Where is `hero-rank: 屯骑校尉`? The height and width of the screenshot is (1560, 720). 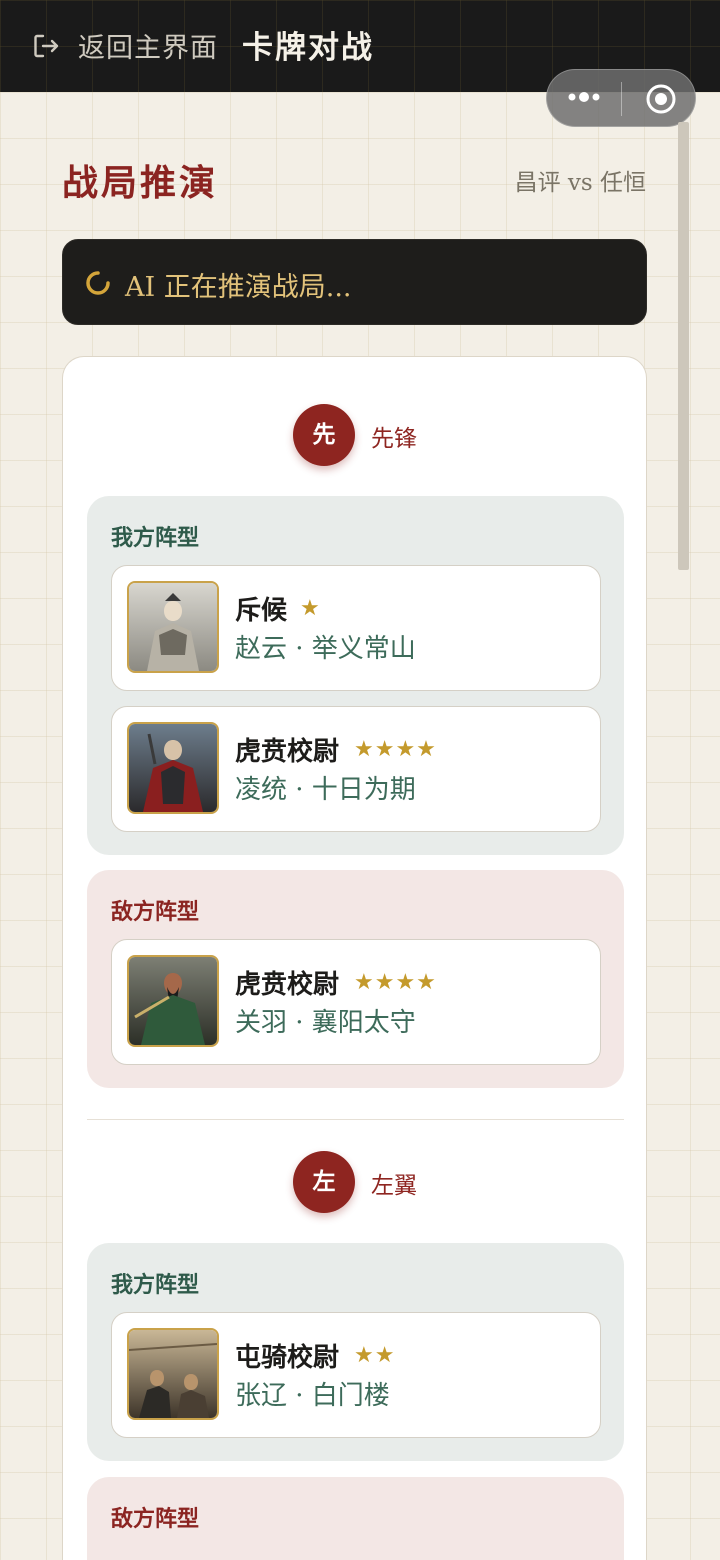 hero-rank: 屯骑校尉 is located at coordinates (287, 1358).